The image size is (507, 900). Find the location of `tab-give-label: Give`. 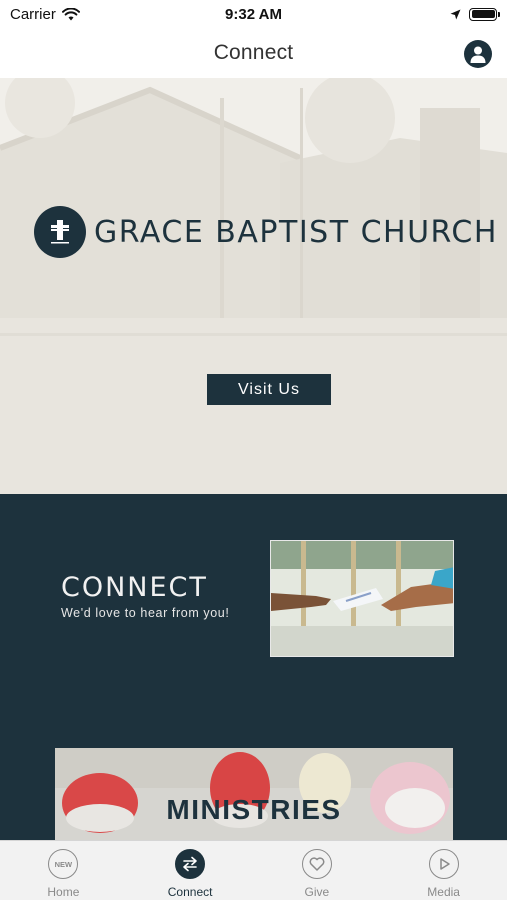

tab-give-label: Give is located at coordinates (317, 892).